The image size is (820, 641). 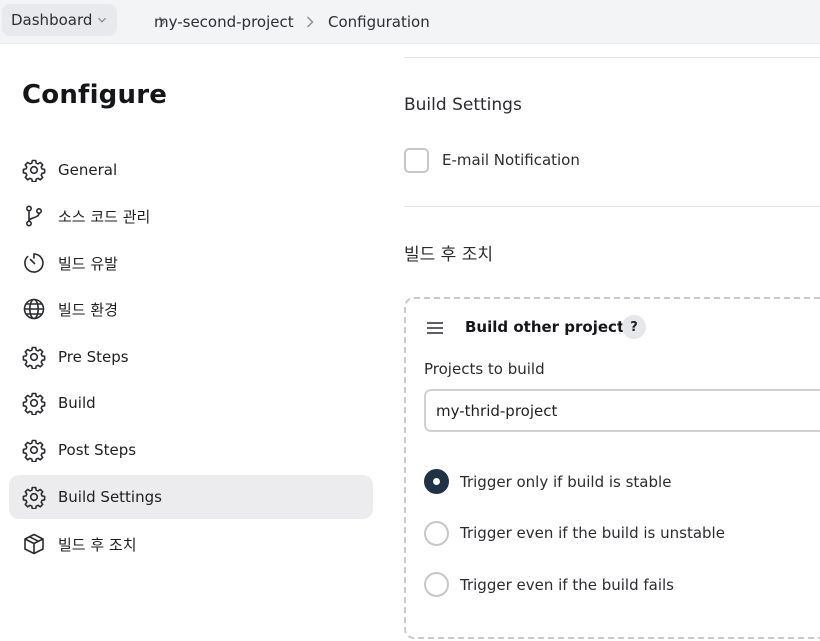 I want to click on sidebar-item-build: Build, so click(x=191, y=403).